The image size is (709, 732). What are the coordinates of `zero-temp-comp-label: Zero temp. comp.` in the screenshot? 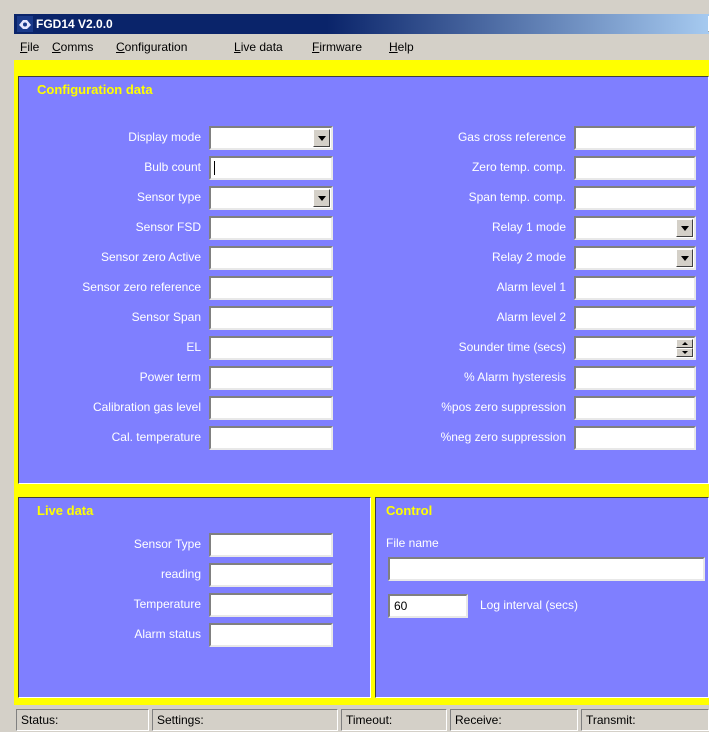 It's located at (518, 167).